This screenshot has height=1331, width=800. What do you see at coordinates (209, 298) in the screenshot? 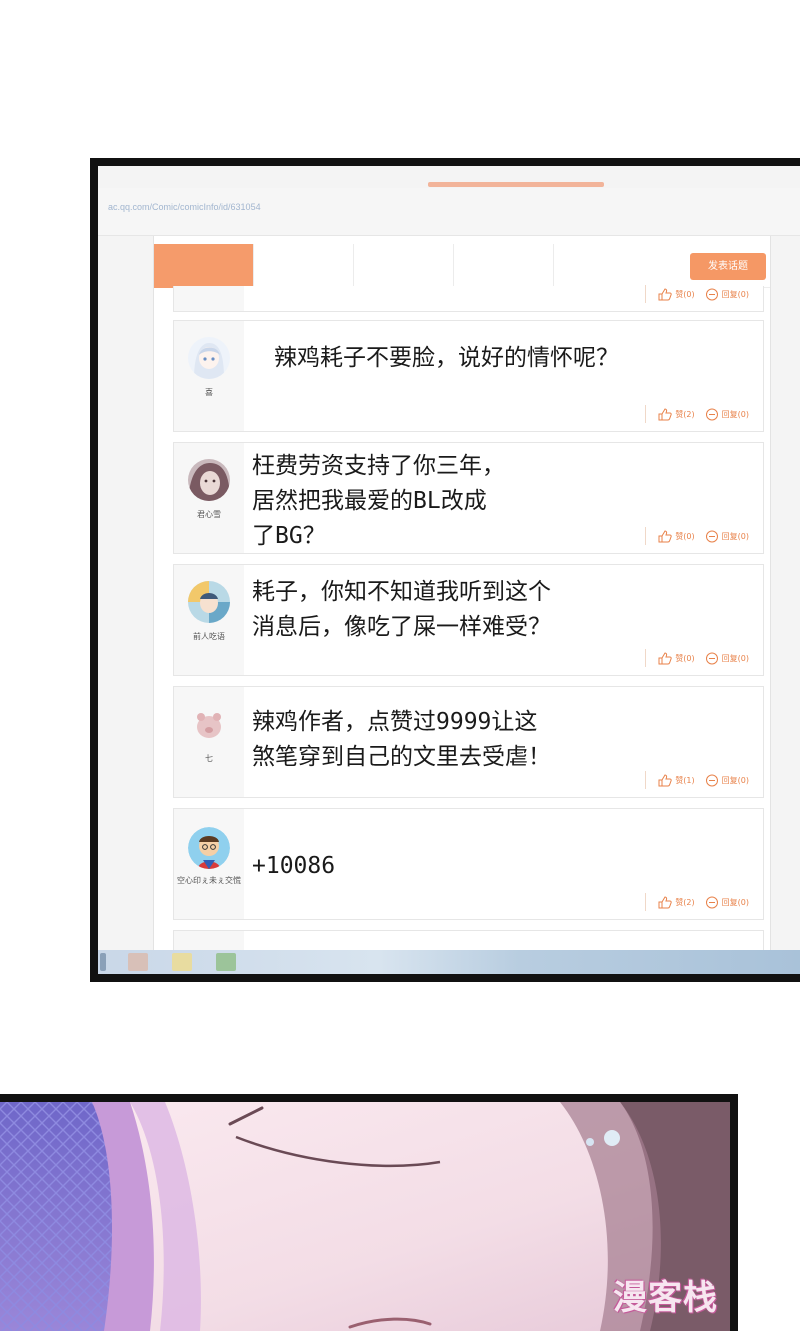
I see `avatar-column` at bounding box center [209, 298].